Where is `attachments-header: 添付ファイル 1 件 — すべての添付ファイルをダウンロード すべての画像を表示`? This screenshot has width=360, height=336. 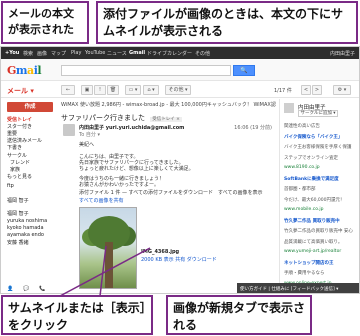
attachments-header: 添付ファイル 1 件 — すべての添付ファイルをダウンロード すべての画像を表示 is located at coordinates (170, 192).